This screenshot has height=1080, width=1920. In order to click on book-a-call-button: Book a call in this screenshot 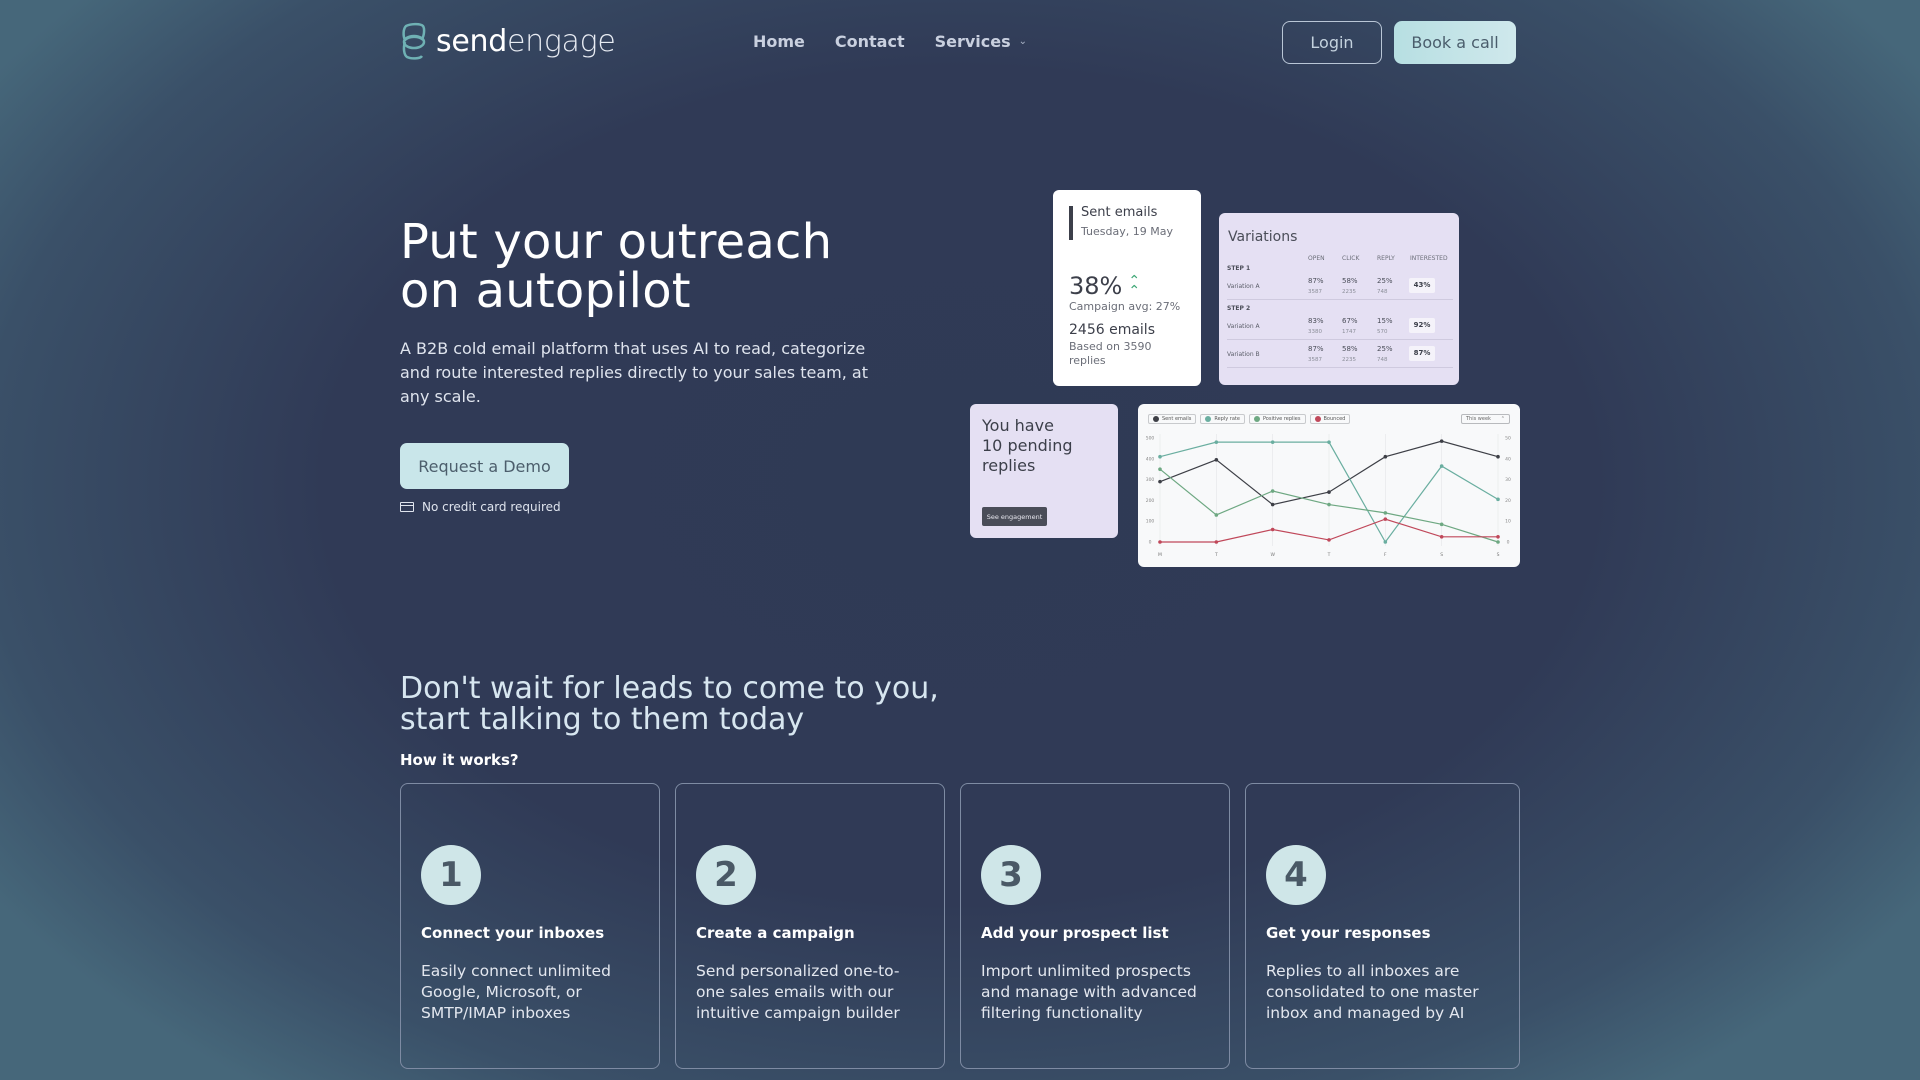, I will do `click(1455, 42)`.